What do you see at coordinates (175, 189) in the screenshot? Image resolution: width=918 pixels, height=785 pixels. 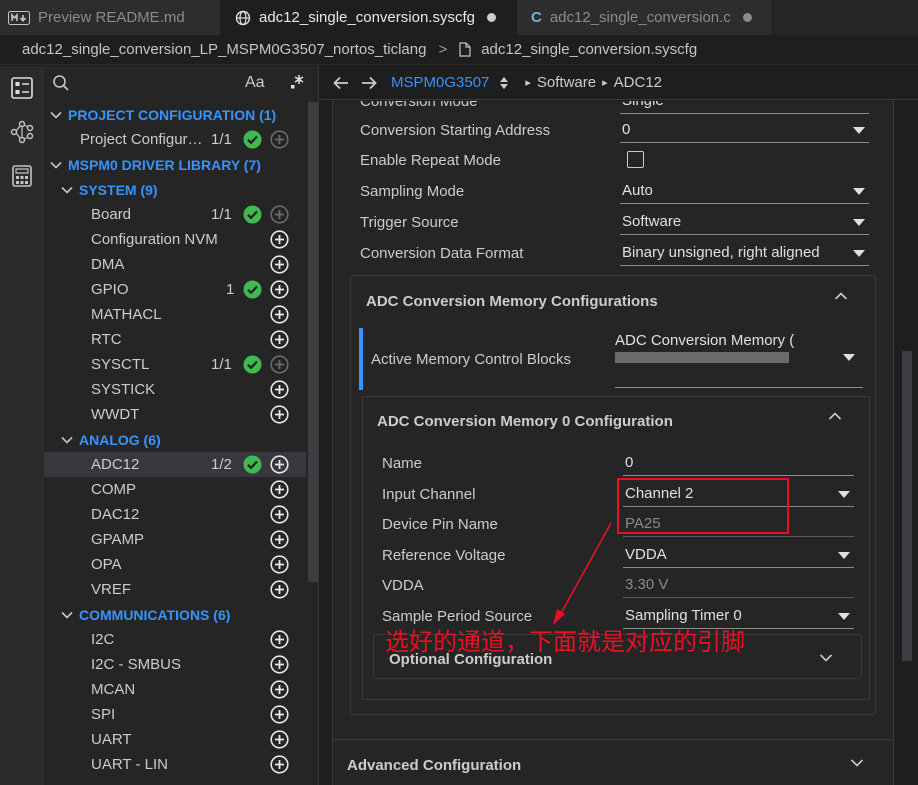 I see `tree-group-header: SYSTEM (9)` at bounding box center [175, 189].